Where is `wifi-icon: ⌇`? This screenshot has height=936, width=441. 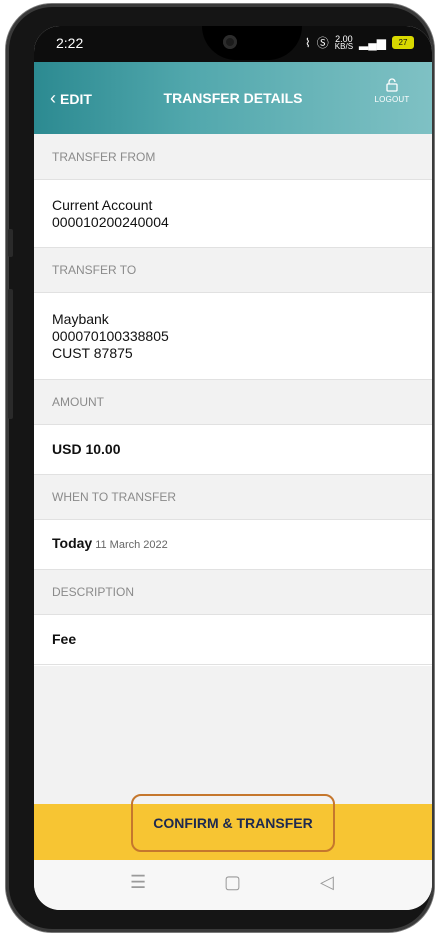
wifi-icon: ⌇ is located at coordinates (307, 42).